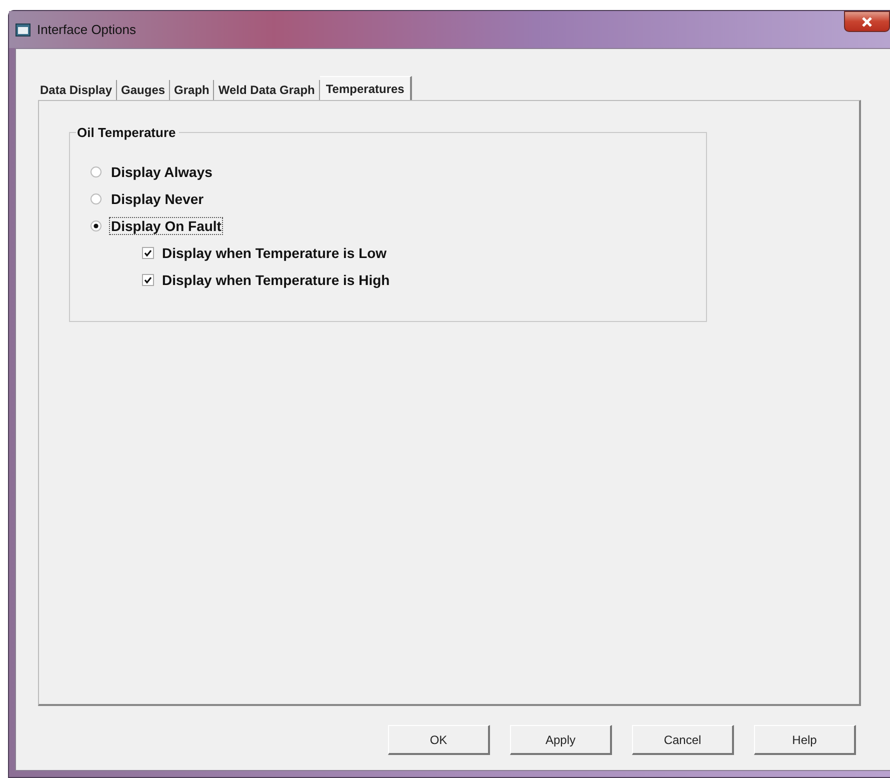 The height and width of the screenshot is (778, 890). I want to click on option-label: Display when Temperature is Low, so click(274, 253).